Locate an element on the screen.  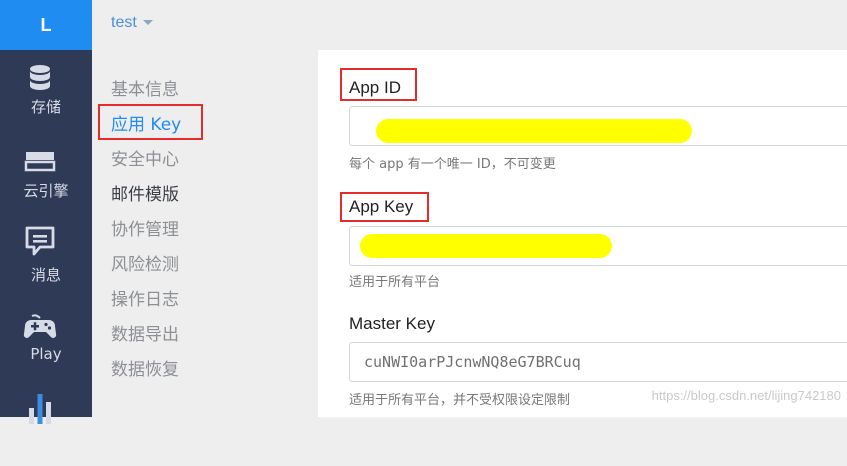
app-switcher: test is located at coordinates (132, 23).